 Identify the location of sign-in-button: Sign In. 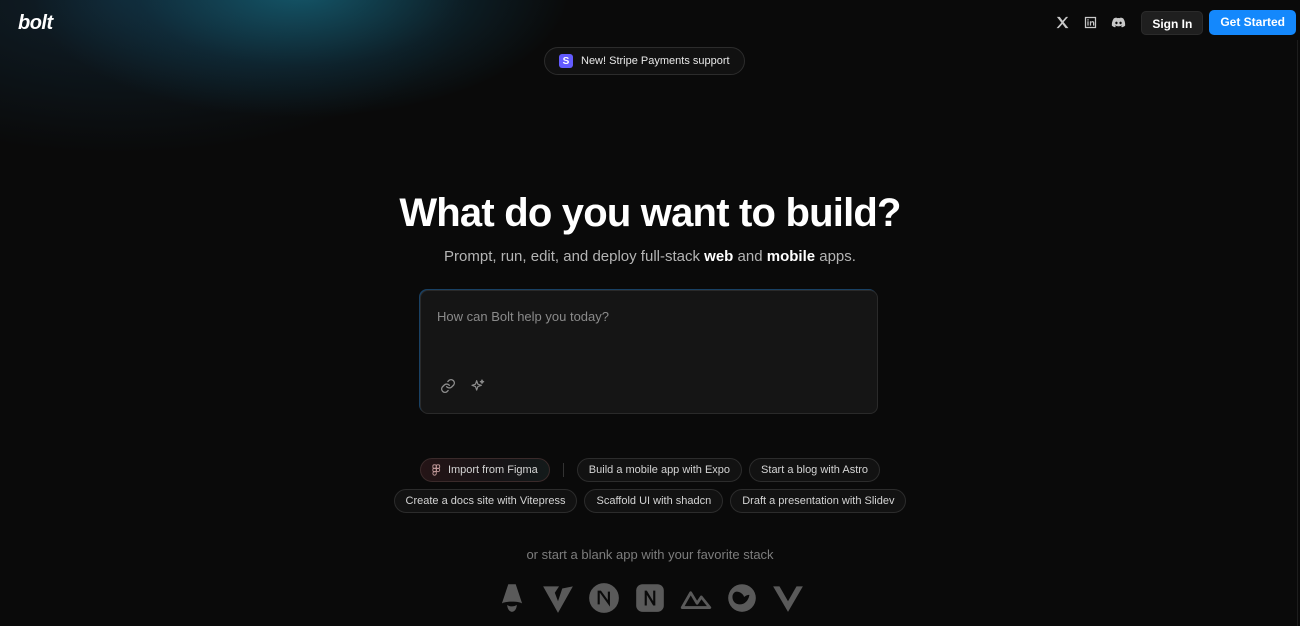
(1172, 22).